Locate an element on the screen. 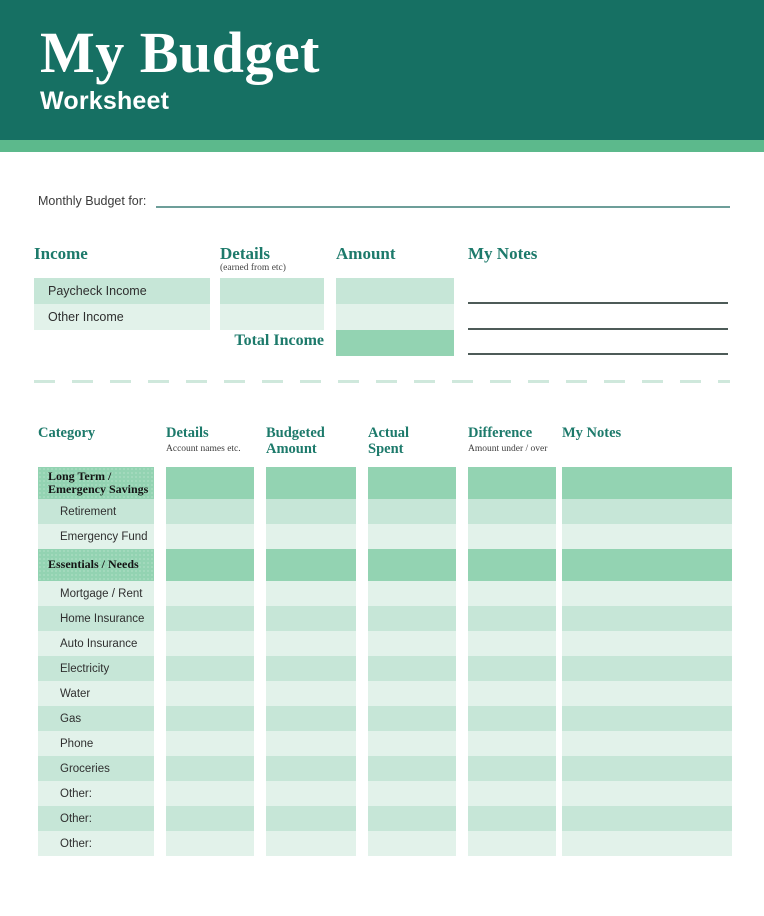 This screenshot has width=764, height=916. monthly-budget-input is located at coordinates (443, 207).